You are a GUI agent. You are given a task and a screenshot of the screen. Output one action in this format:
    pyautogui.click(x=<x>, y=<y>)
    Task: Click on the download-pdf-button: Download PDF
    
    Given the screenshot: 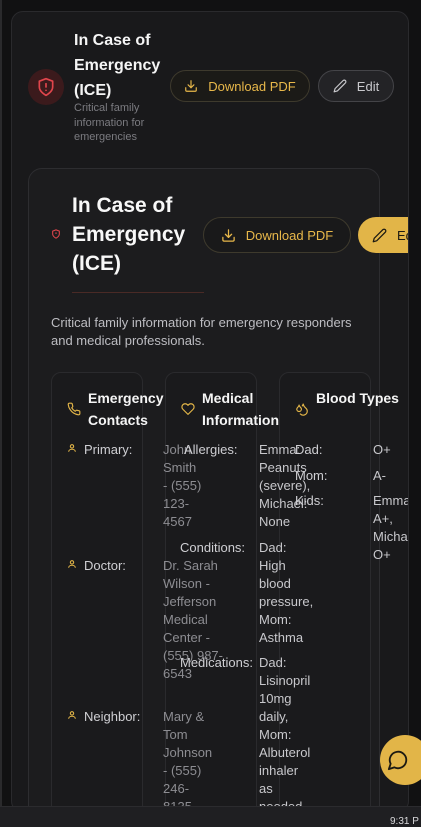 What is the action you would take?
    pyautogui.click(x=240, y=86)
    